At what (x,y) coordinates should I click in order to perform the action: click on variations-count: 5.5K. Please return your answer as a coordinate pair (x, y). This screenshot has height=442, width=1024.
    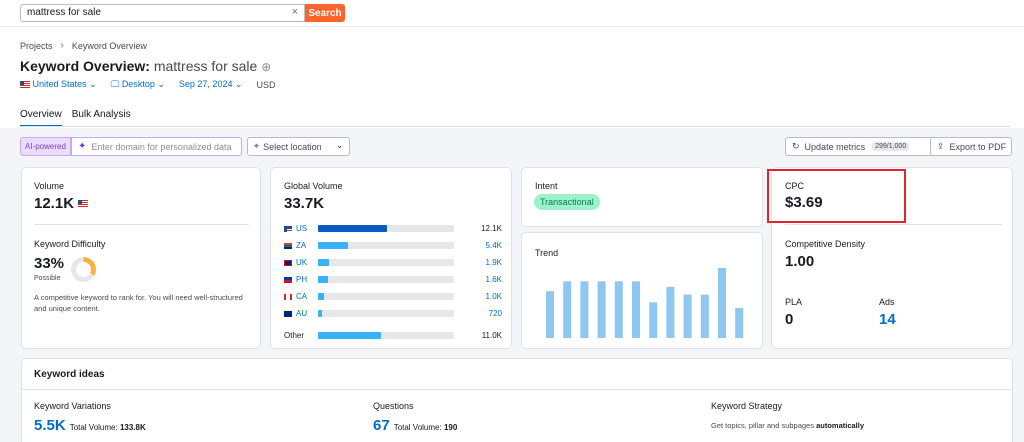
    Looking at the image, I should click on (50, 425).